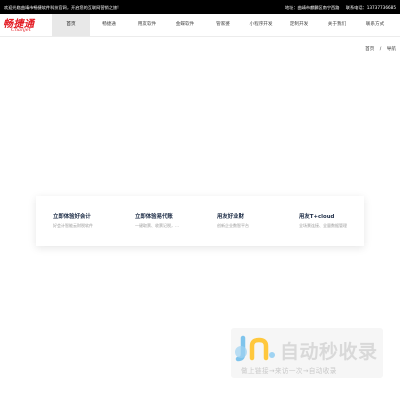 The height and width of the screenshot is (400, 400). I want to click on nav-item-home: 首页, so click(71, 25).